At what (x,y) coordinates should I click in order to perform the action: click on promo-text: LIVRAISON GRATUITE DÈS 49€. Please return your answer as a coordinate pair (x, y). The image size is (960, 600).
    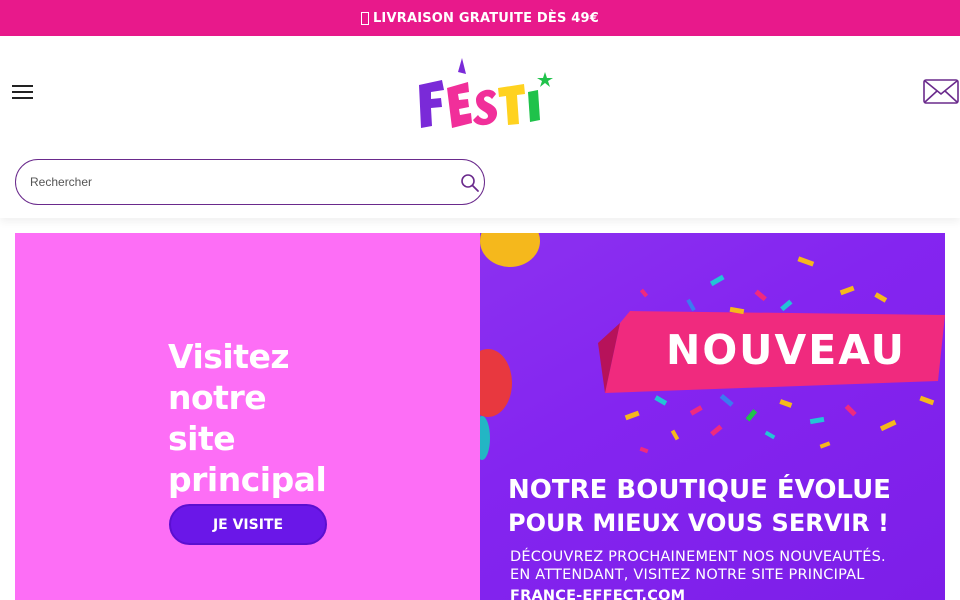
    Looking at the image, I should click on (486, 18).